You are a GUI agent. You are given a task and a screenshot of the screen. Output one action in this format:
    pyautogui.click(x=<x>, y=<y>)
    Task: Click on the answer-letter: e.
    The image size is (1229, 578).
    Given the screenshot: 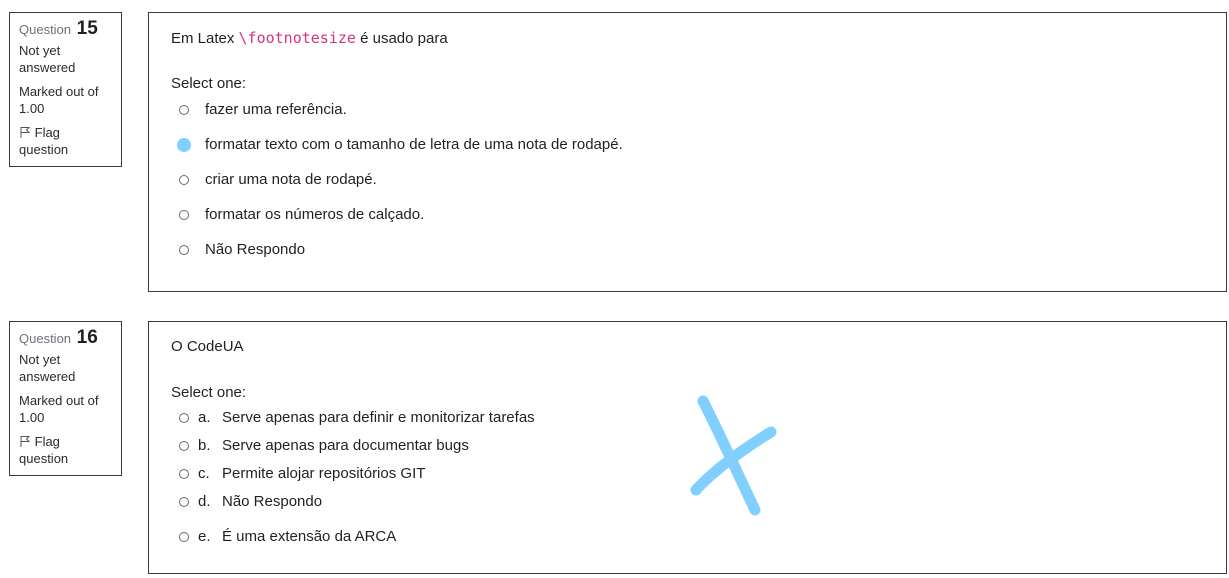 What is the action you would take?
    pyautogui.click(x=204, y=536)
    